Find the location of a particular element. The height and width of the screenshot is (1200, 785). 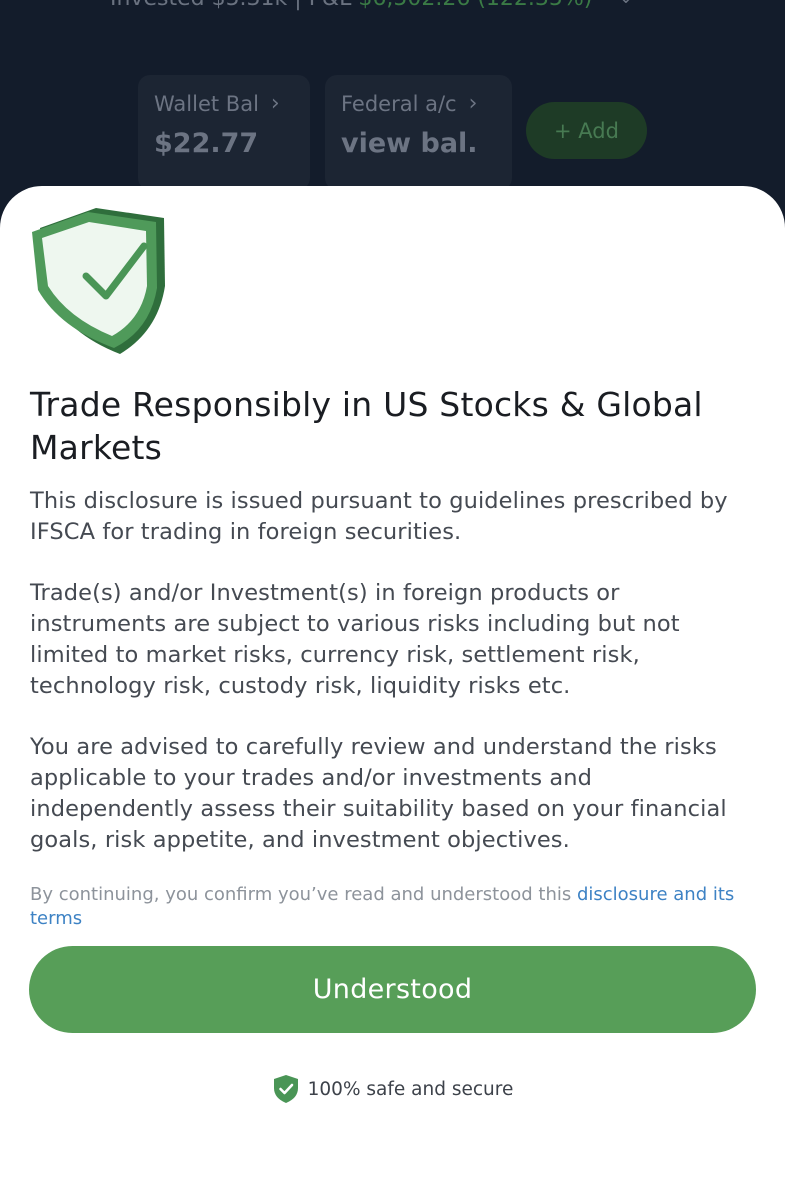

pl-value: $6,502.26 (122.35%) is located at coordinates (475, 5).